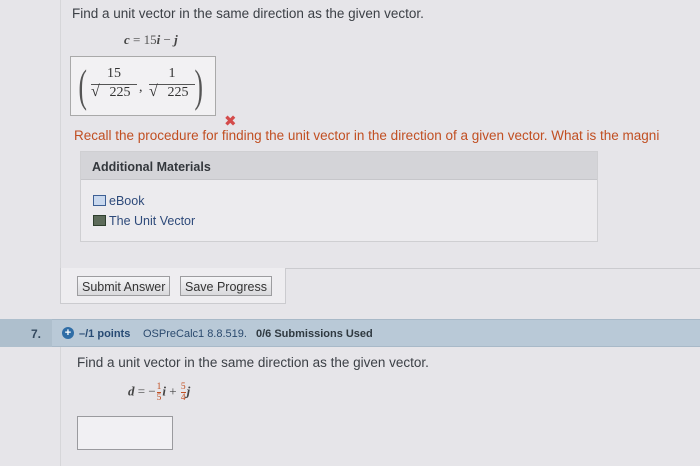 The height and width of the screenshot is (466, 700). I want to click on comma: ,, so click(141, 87).